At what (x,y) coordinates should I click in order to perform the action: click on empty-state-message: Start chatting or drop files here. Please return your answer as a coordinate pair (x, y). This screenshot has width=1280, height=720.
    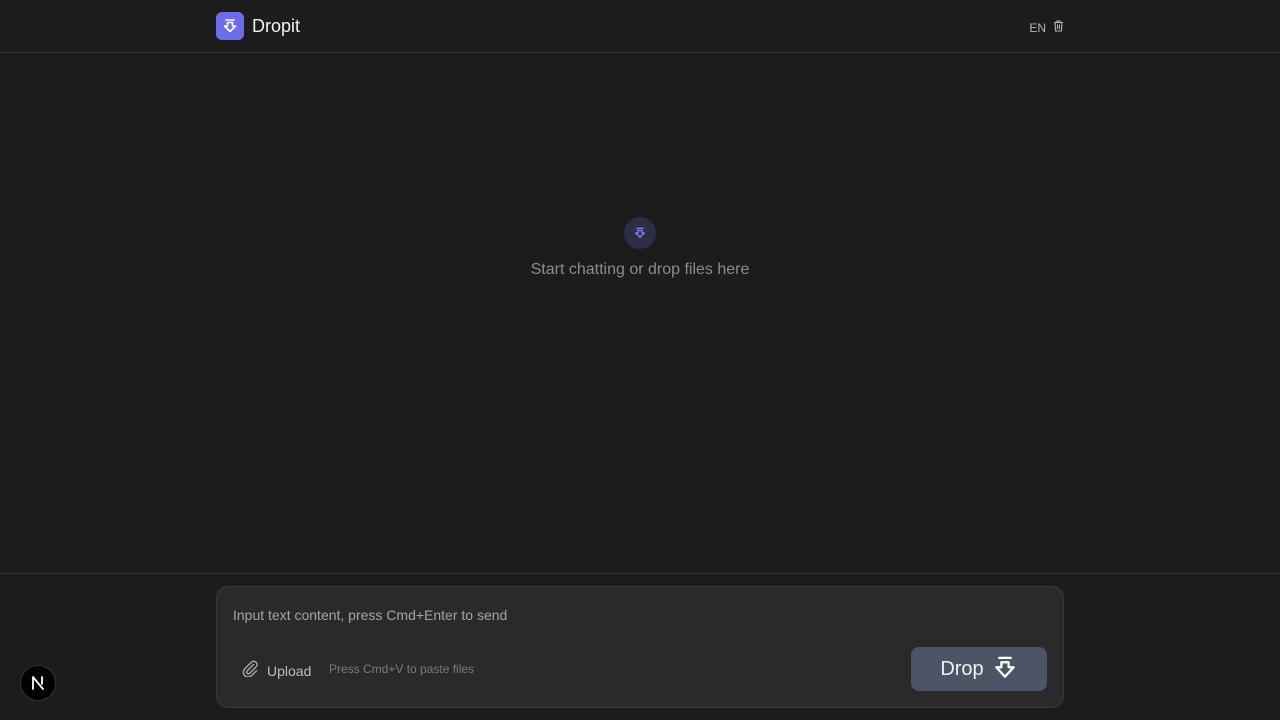
    Looking at the image, I should click on (640, 269).